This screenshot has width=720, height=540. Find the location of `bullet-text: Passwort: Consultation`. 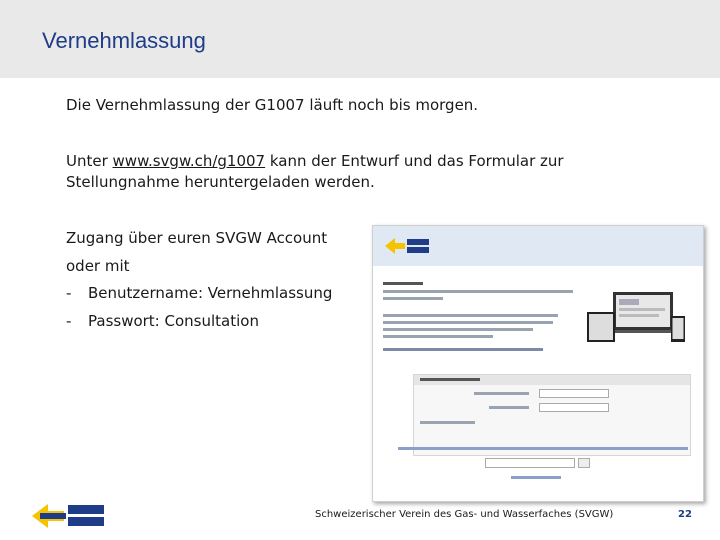

bullet-text: Passwort: Consultation is located at coordinates (173, 321).